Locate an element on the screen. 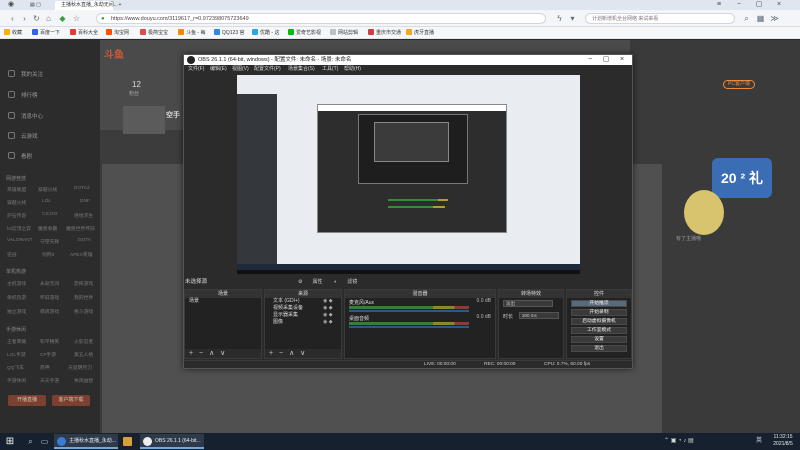 The image size is (800, 450). category-link: 剑网3 is located at coordinates (48, 254).